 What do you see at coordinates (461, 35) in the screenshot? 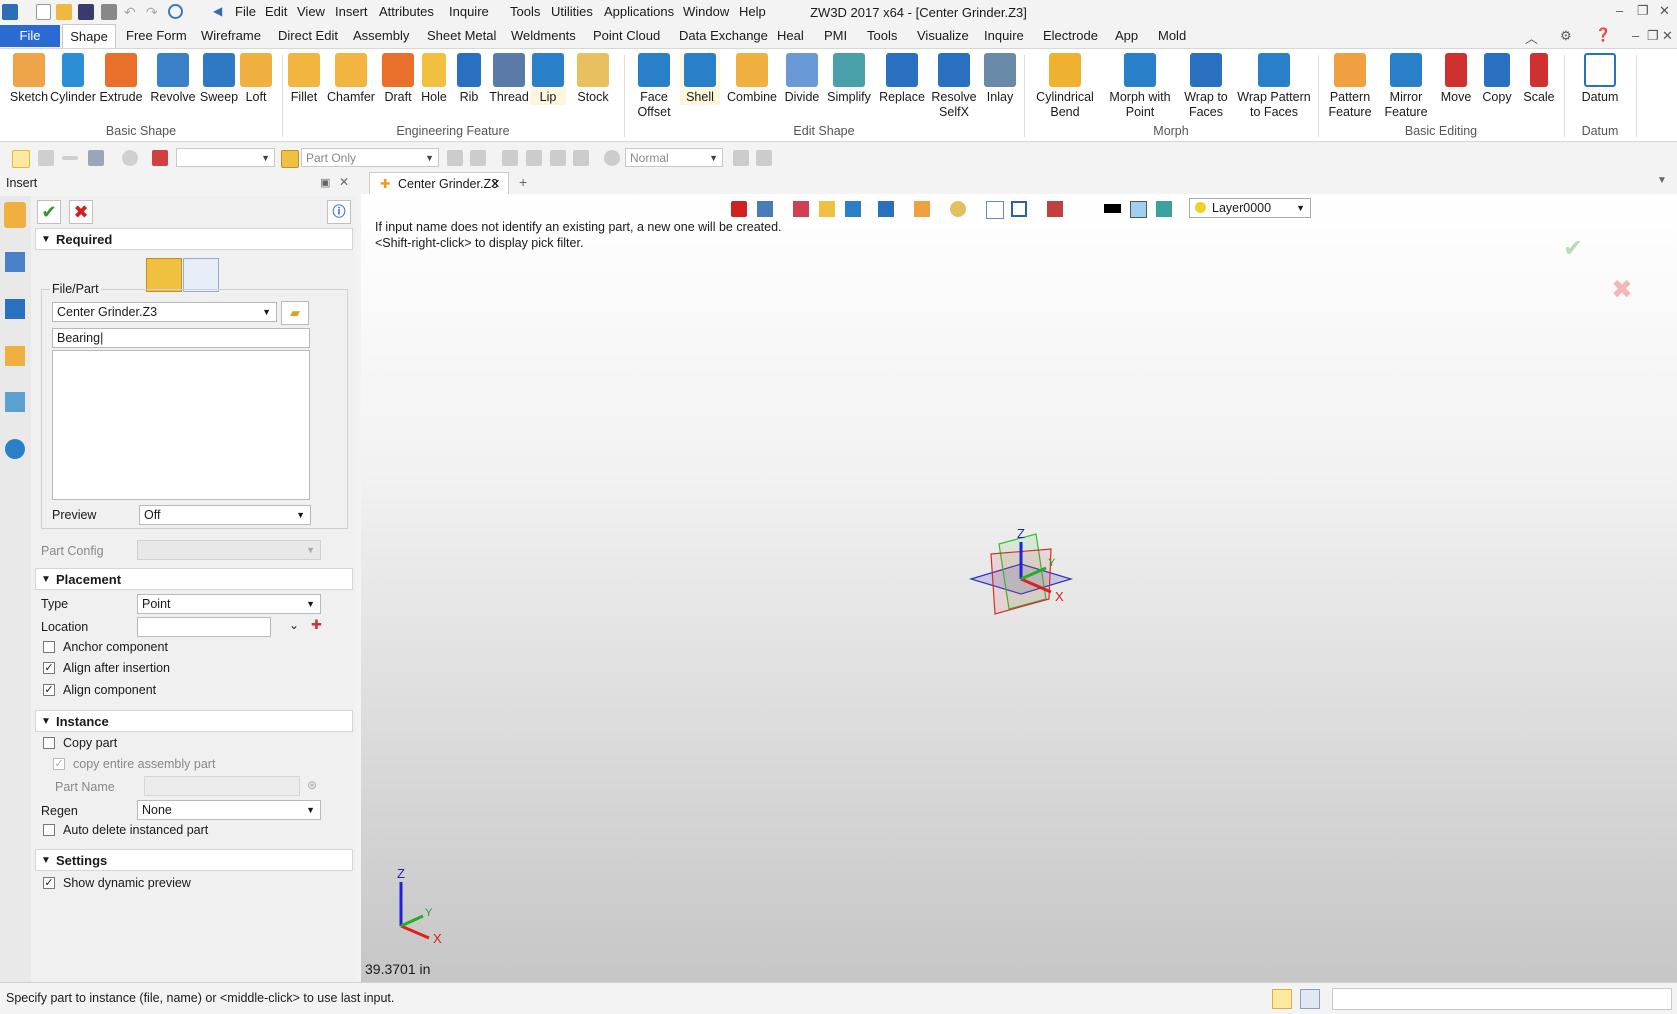
I see `tab-sheet-metal: Sheet Metal` at bounding box center [461, 35].